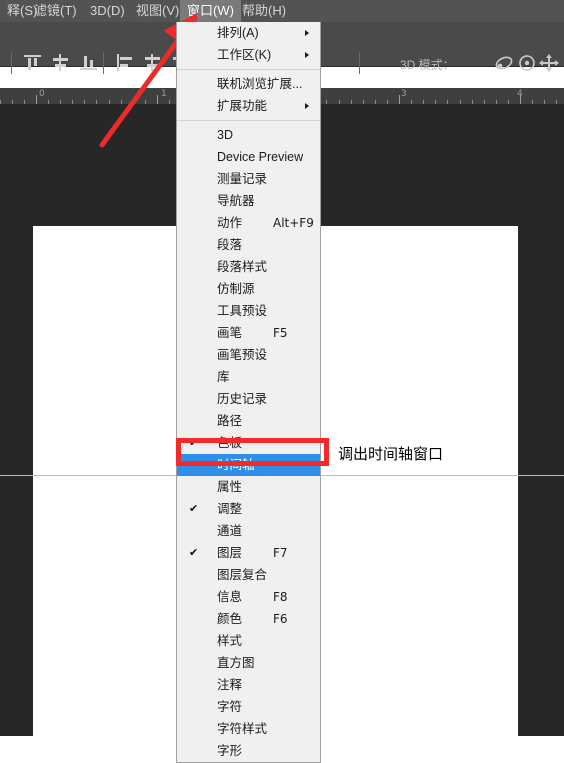  Describe the element at coordinates (264, 11) in the screenshot. I see `menubar-item-help: 帮助(H)` at that location.